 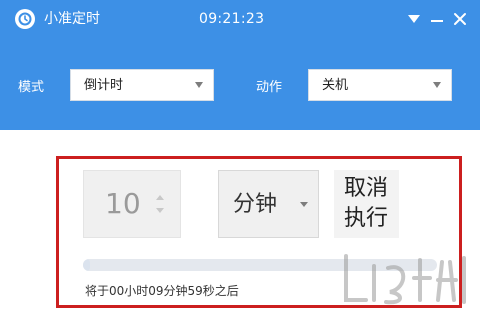 I want to click on mode-label: 模式, so click(x=31, y=87).